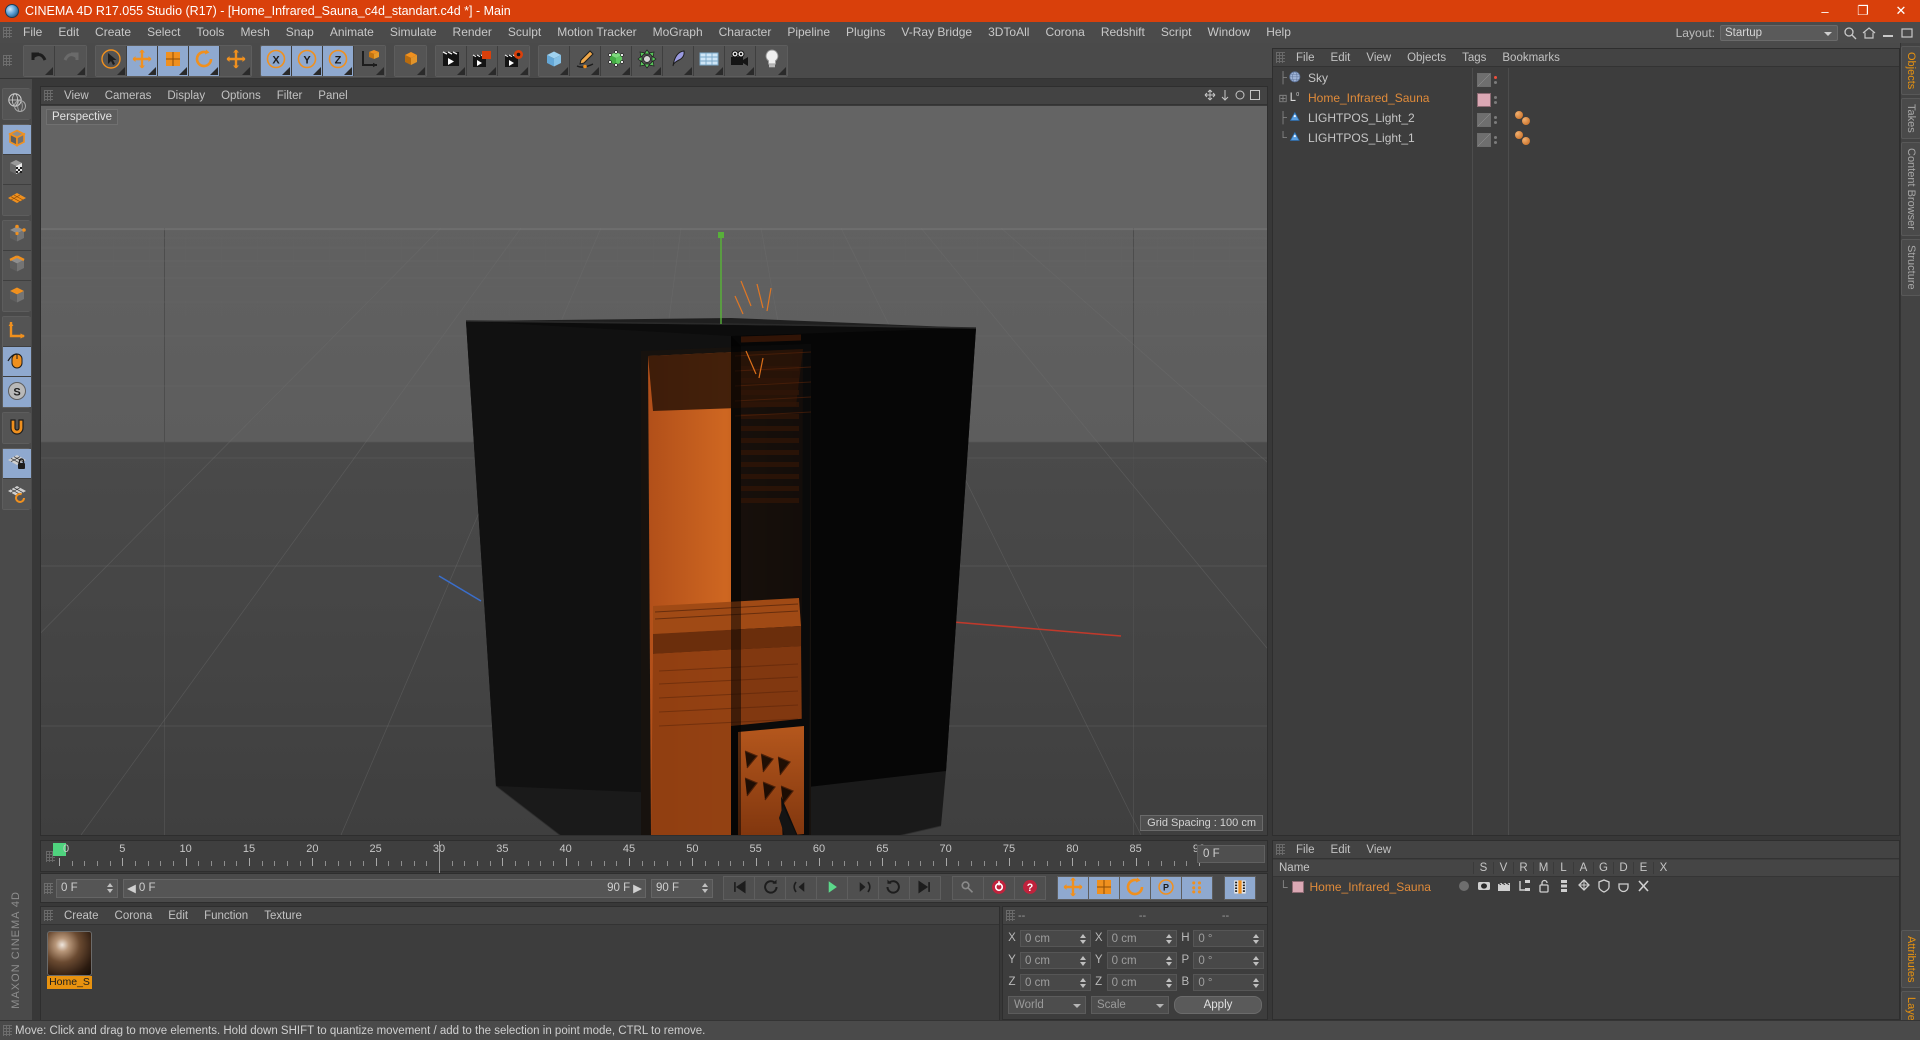 The width and height of the screenshot is (1920, 1040). Describe the element at coordinates (226, 916) in the screenshot. I see `material-menu-function: Function` at that location.